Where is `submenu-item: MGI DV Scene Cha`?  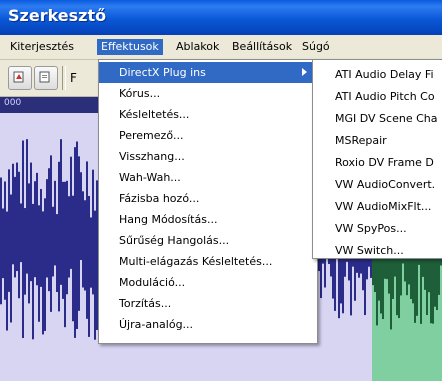
submenu-item: MGI DV Scene Cha is located at coordinates (377, 119).